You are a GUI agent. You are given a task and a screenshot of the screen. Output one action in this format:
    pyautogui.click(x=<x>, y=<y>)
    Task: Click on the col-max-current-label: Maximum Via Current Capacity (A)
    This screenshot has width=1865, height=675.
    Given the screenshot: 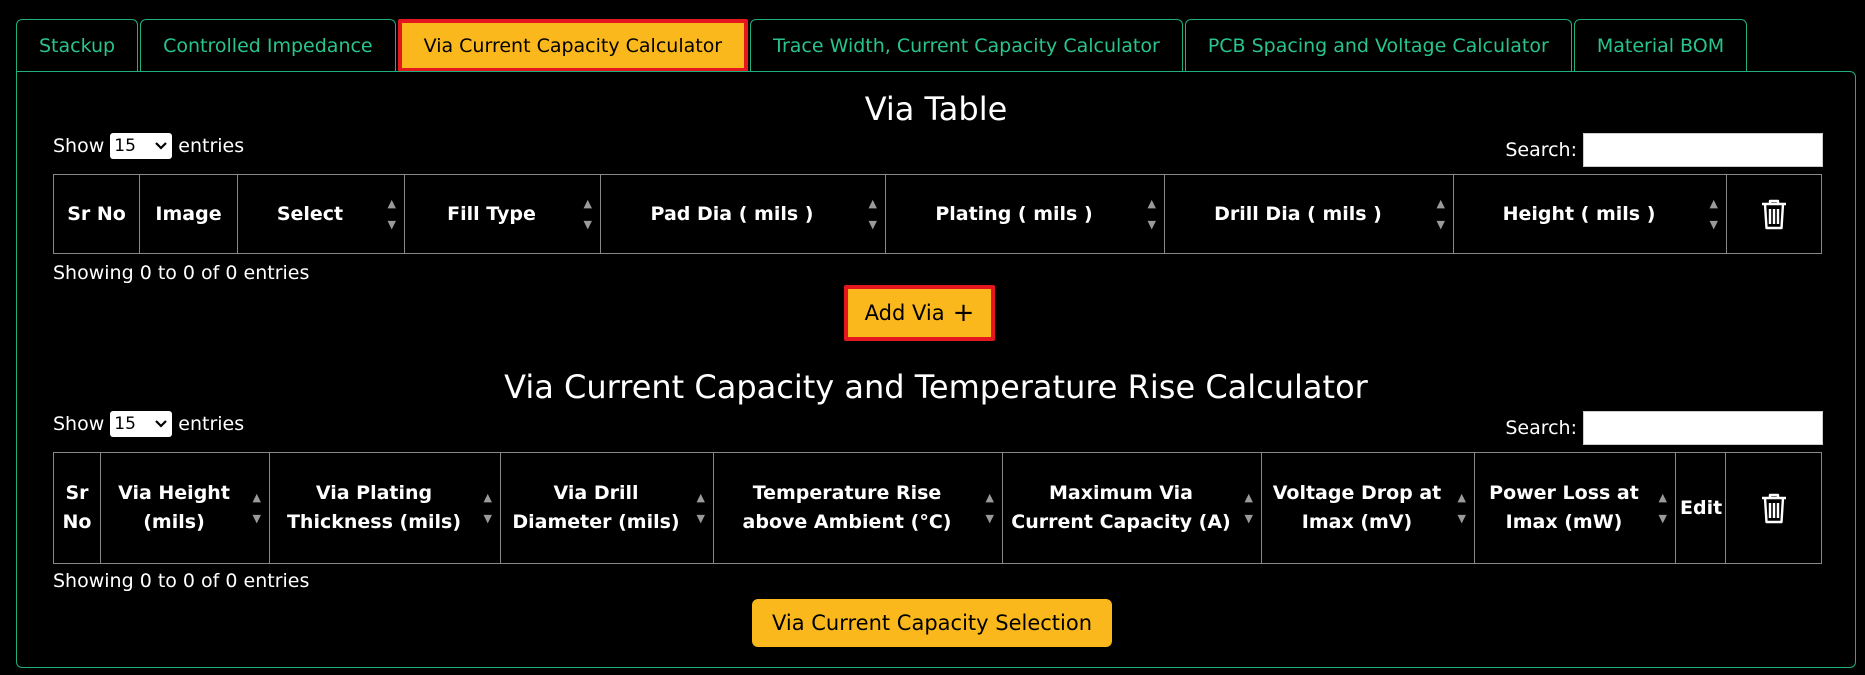 What is the action you would take?
    pyautogui.click(x=1121, y=507)
    